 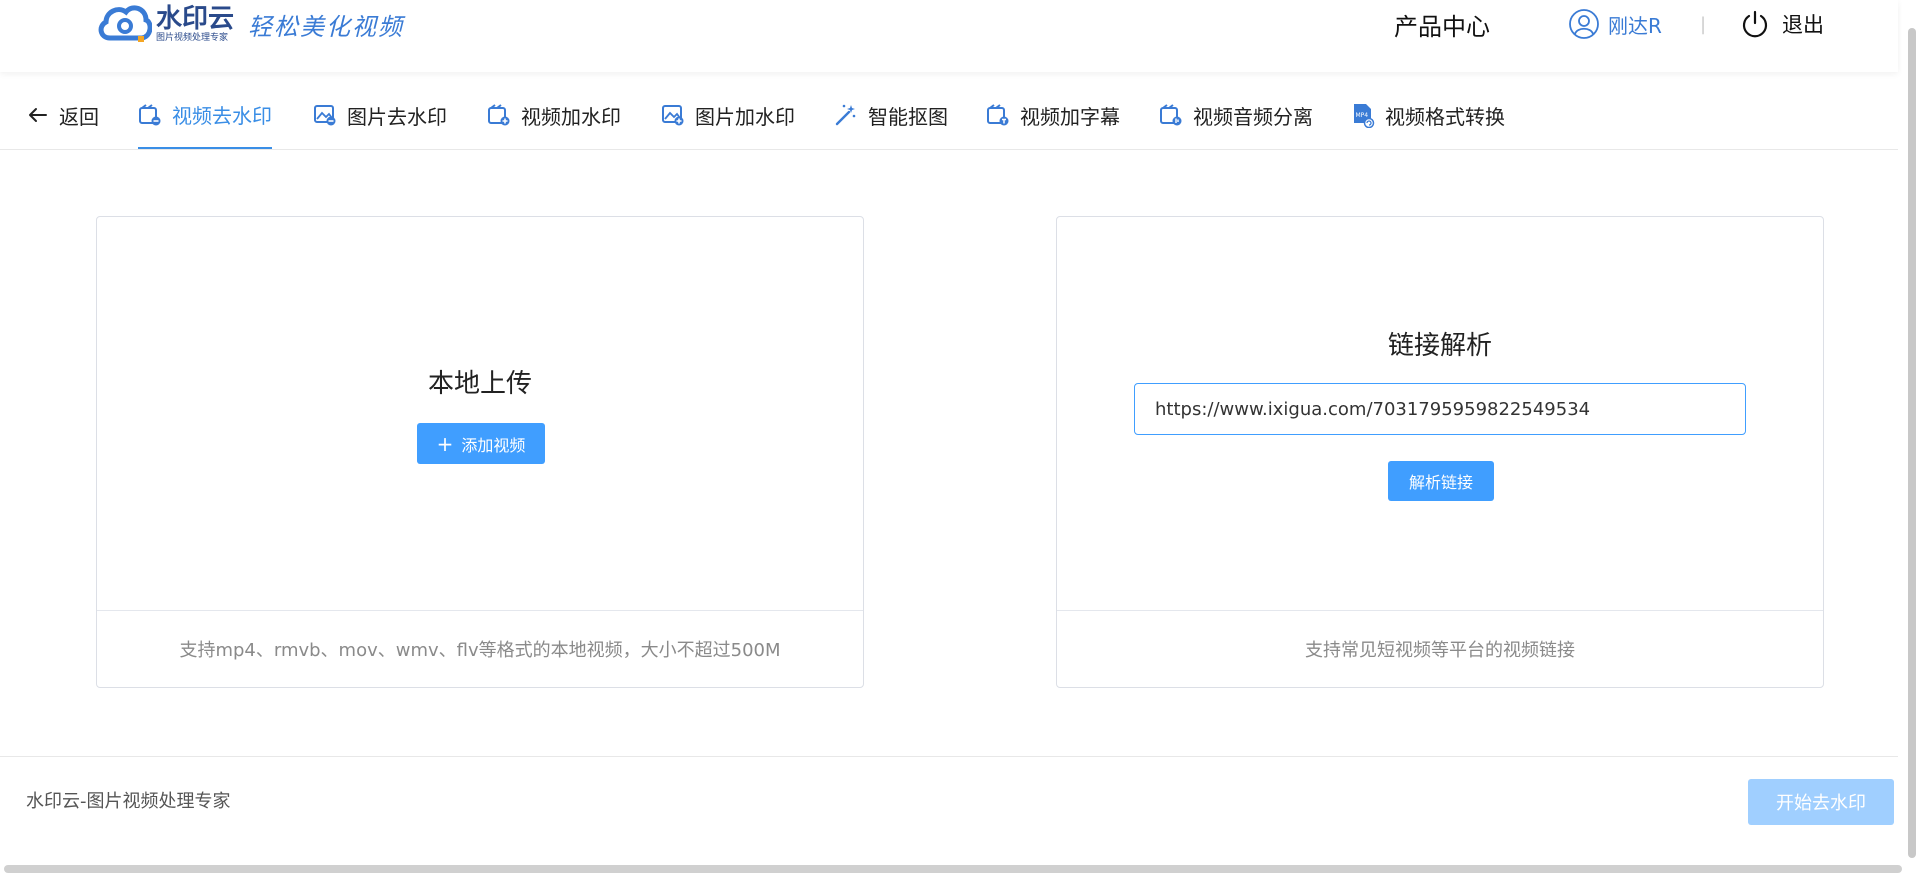 I want to click on tab-label: 视频格式转换, so click(x=1445, y=116).